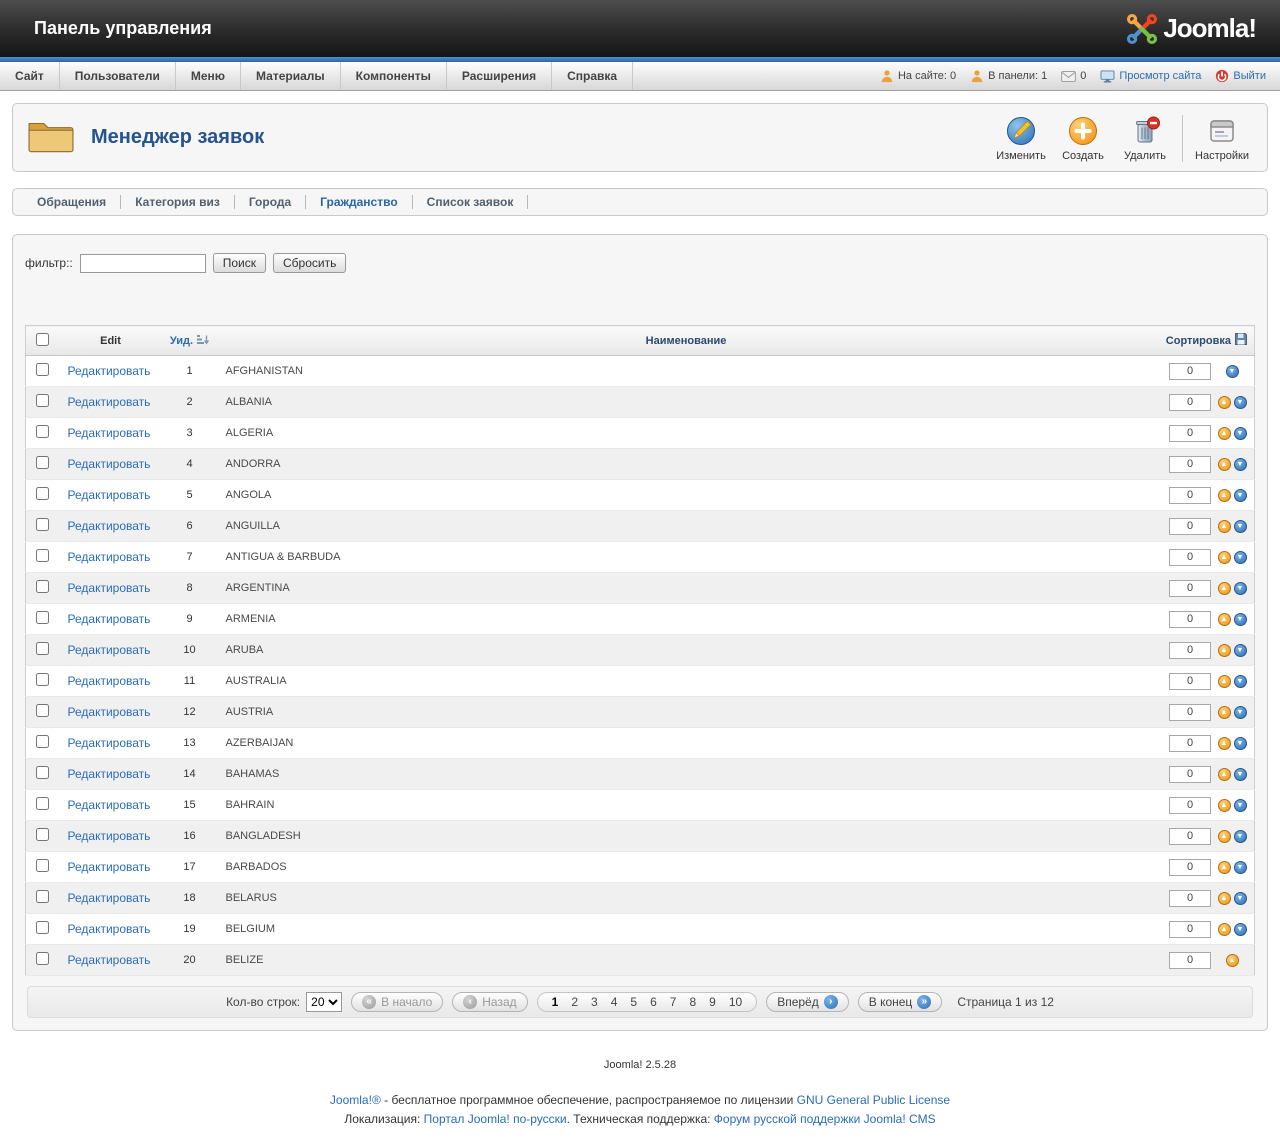 Image resolution: width=1280 pixels, height=1146 pixels. I want to click on page-number: 10, so click(735, 1002).